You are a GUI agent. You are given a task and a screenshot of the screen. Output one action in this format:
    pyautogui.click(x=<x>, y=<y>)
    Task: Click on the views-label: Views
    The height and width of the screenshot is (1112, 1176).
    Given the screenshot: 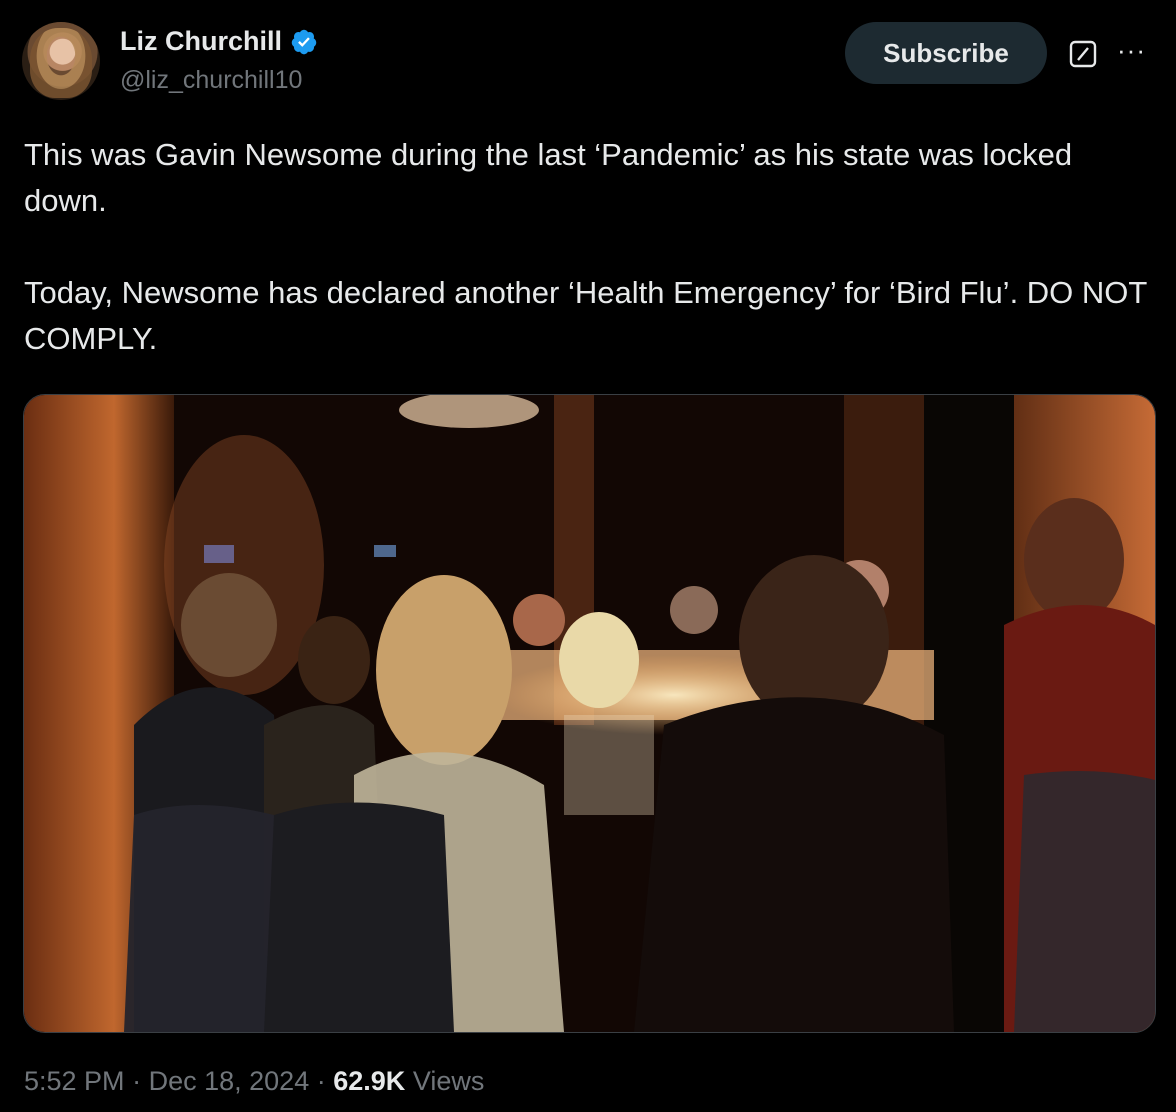 What is the action you would take?
    pyautogui.click(x=448, y=1081)
    